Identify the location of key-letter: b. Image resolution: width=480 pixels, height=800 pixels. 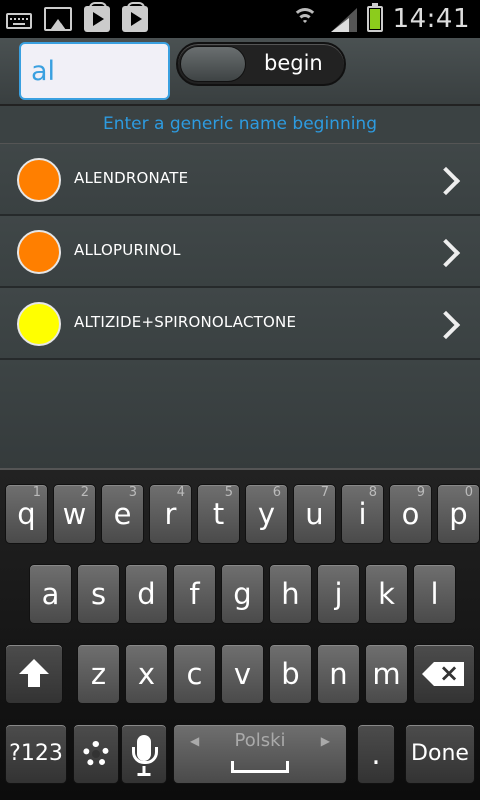
(290, 674).